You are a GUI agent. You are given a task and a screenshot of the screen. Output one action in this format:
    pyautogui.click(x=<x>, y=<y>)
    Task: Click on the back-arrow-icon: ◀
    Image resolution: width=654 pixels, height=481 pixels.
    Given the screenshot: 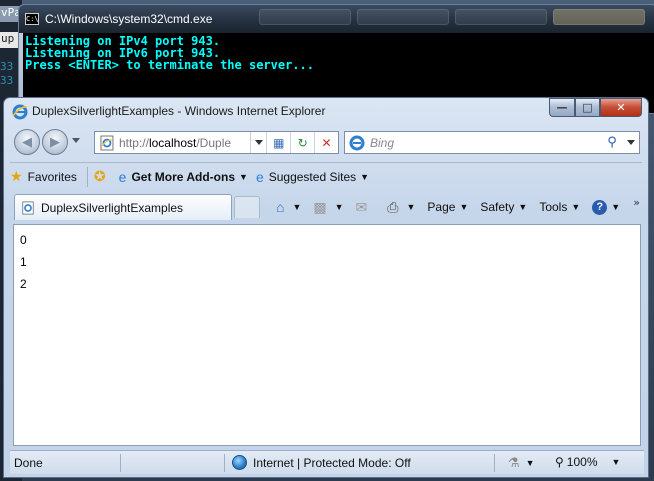 What is the action you would take?
    pyautogui.click(x=27, y=142)
    